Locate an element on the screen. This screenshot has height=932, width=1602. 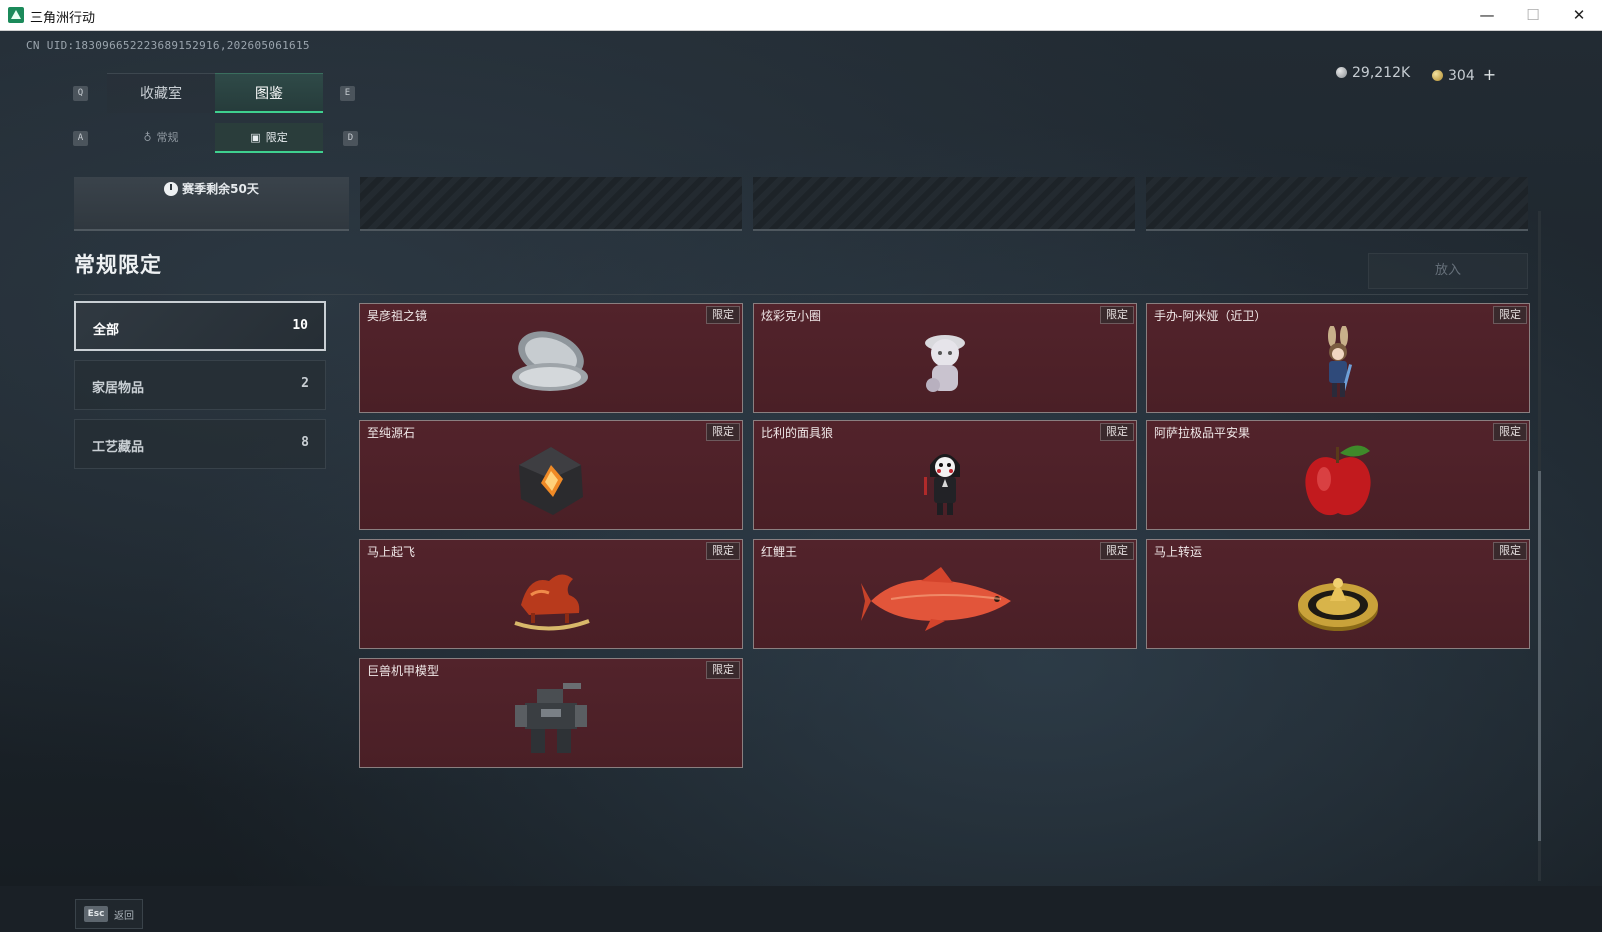
scrollbar is located at coordinates (1539, 546).